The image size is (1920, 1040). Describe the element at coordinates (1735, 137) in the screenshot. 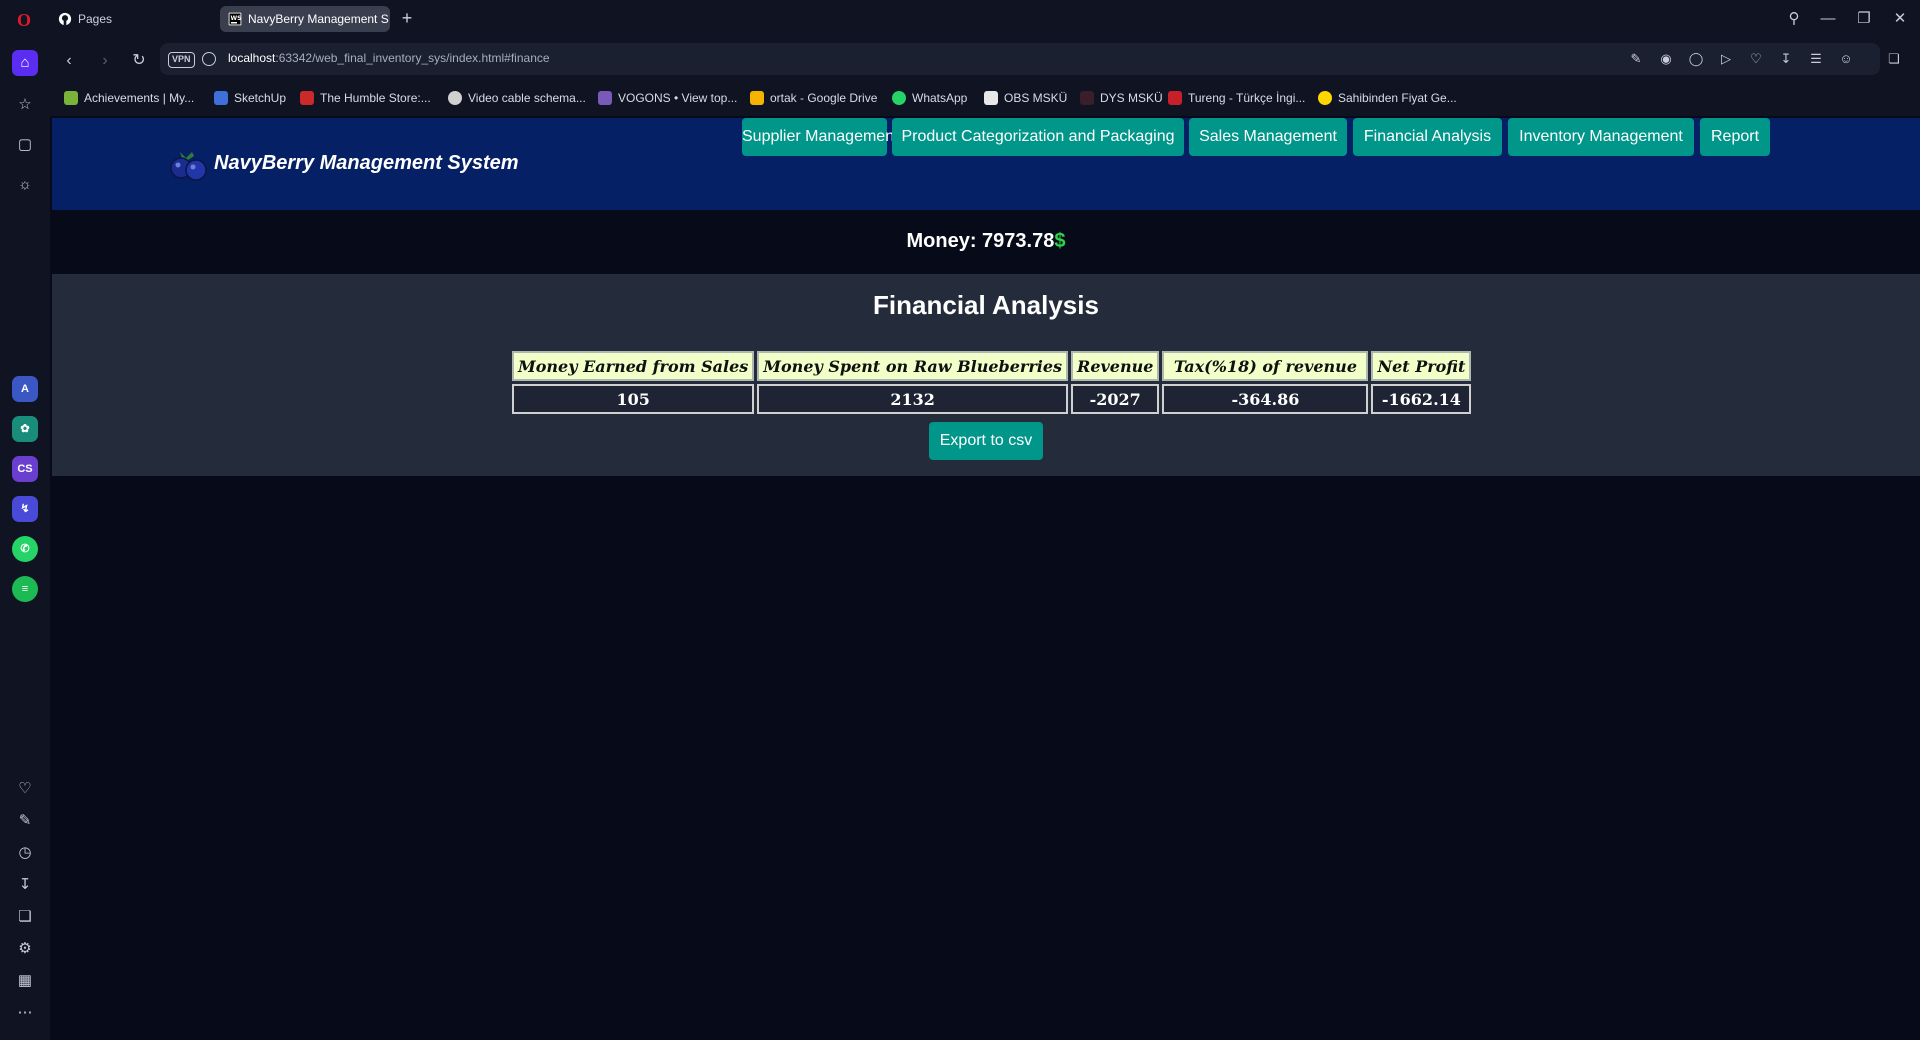

I see `nav-report: Report` at that location.